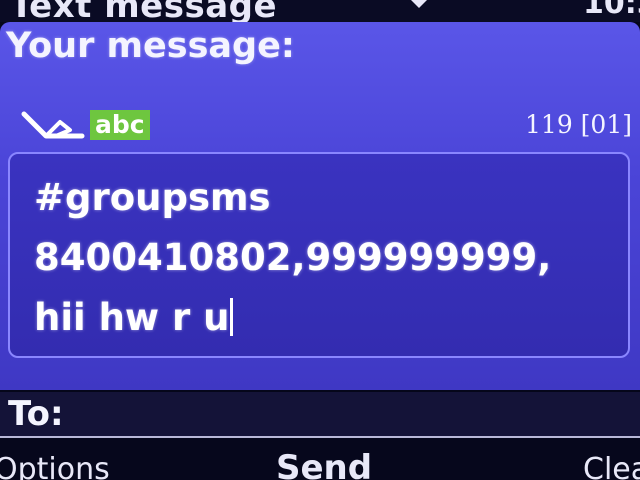 The height and width of the screenshot is (480, 640). What do you see at coordinates (36, 414) in the screenshot?
I see `recipient-label: To:` at bounding box center [36, 414].